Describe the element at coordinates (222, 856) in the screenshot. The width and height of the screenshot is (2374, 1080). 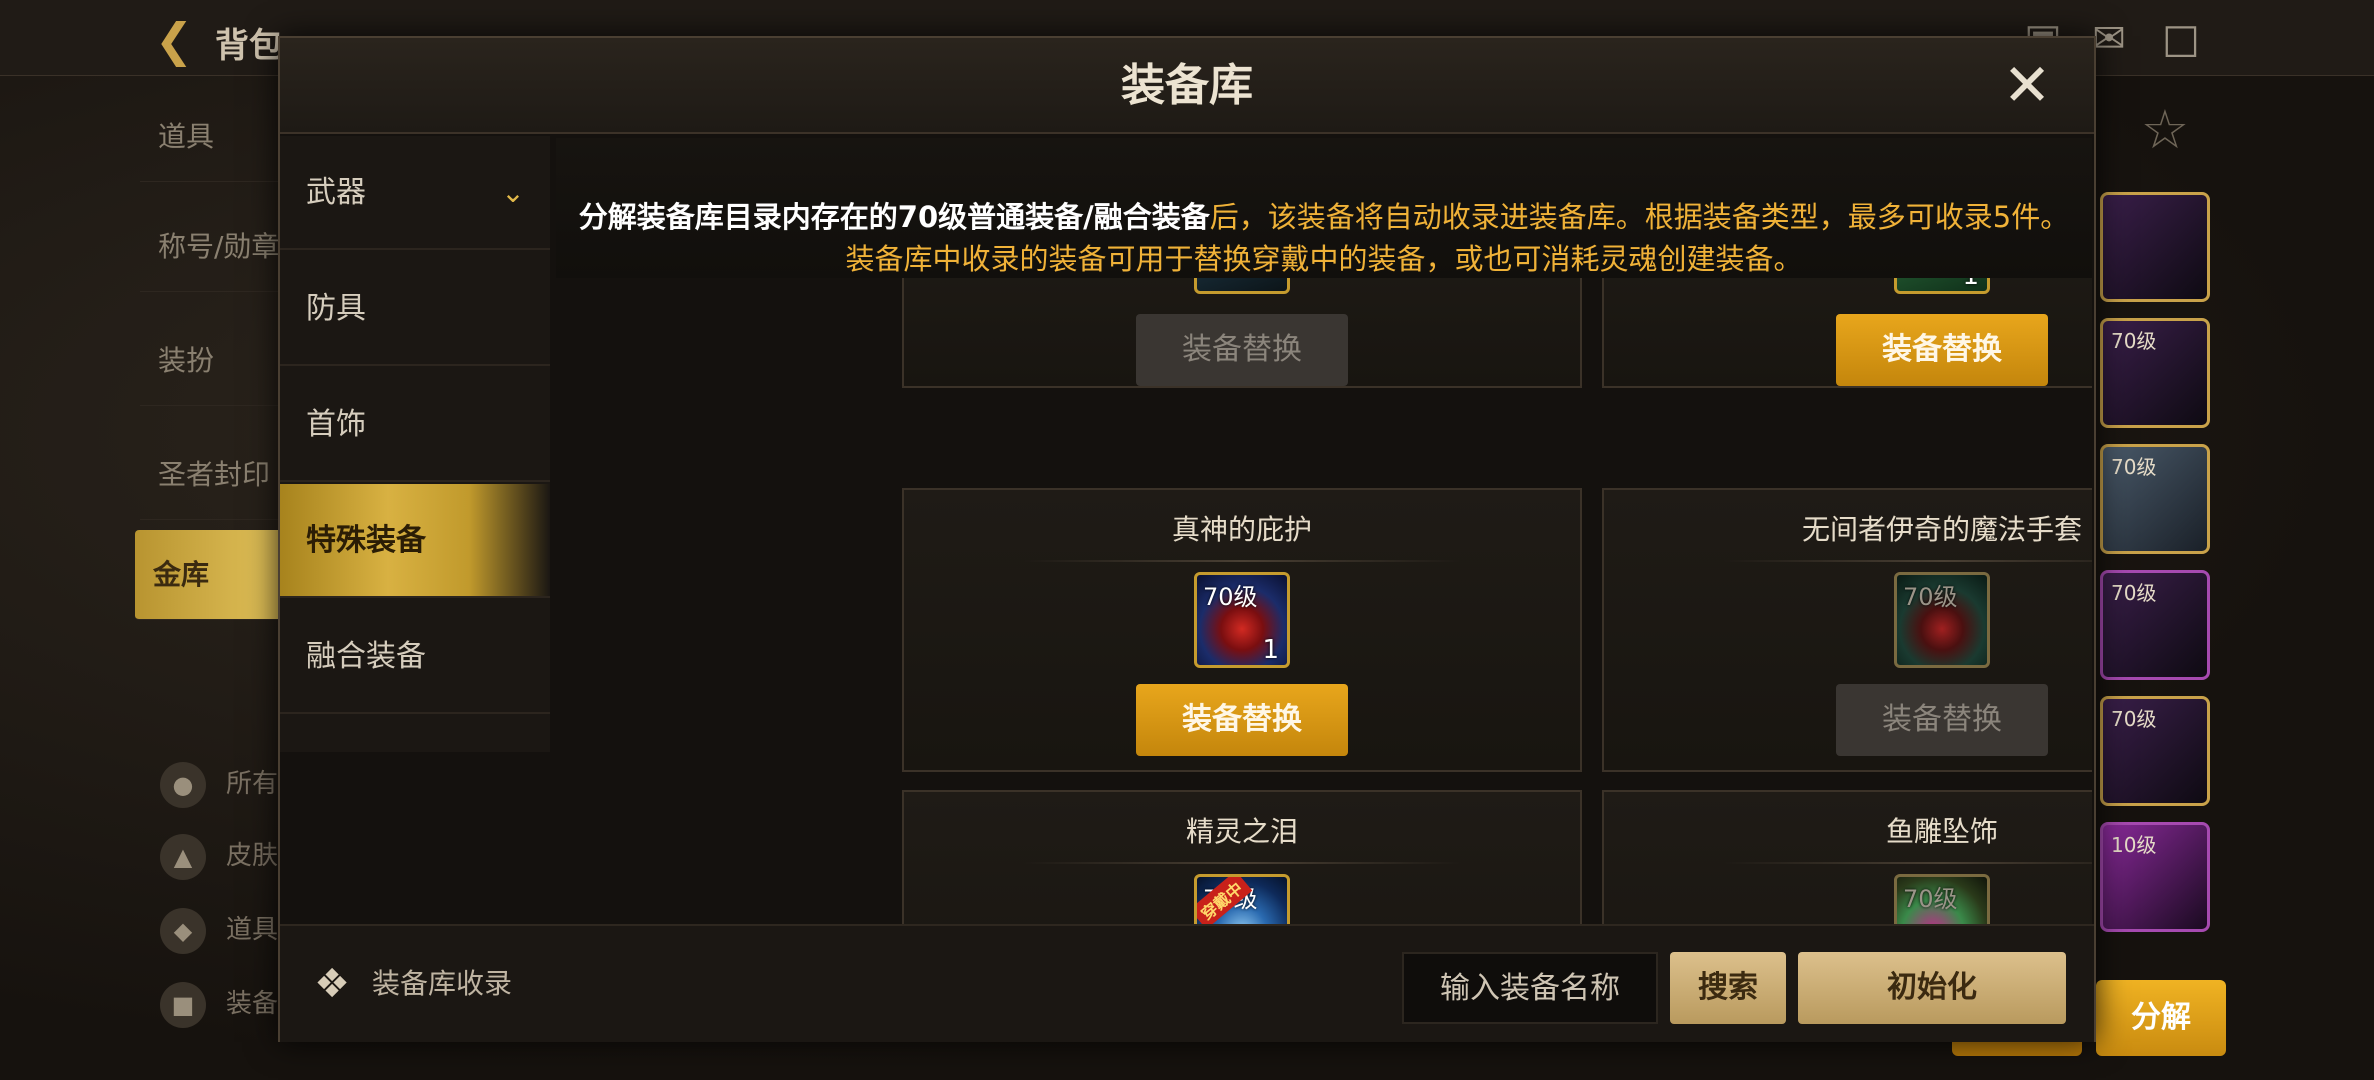
I see `bg-sub-item: ▲ 皮肤` at that location.